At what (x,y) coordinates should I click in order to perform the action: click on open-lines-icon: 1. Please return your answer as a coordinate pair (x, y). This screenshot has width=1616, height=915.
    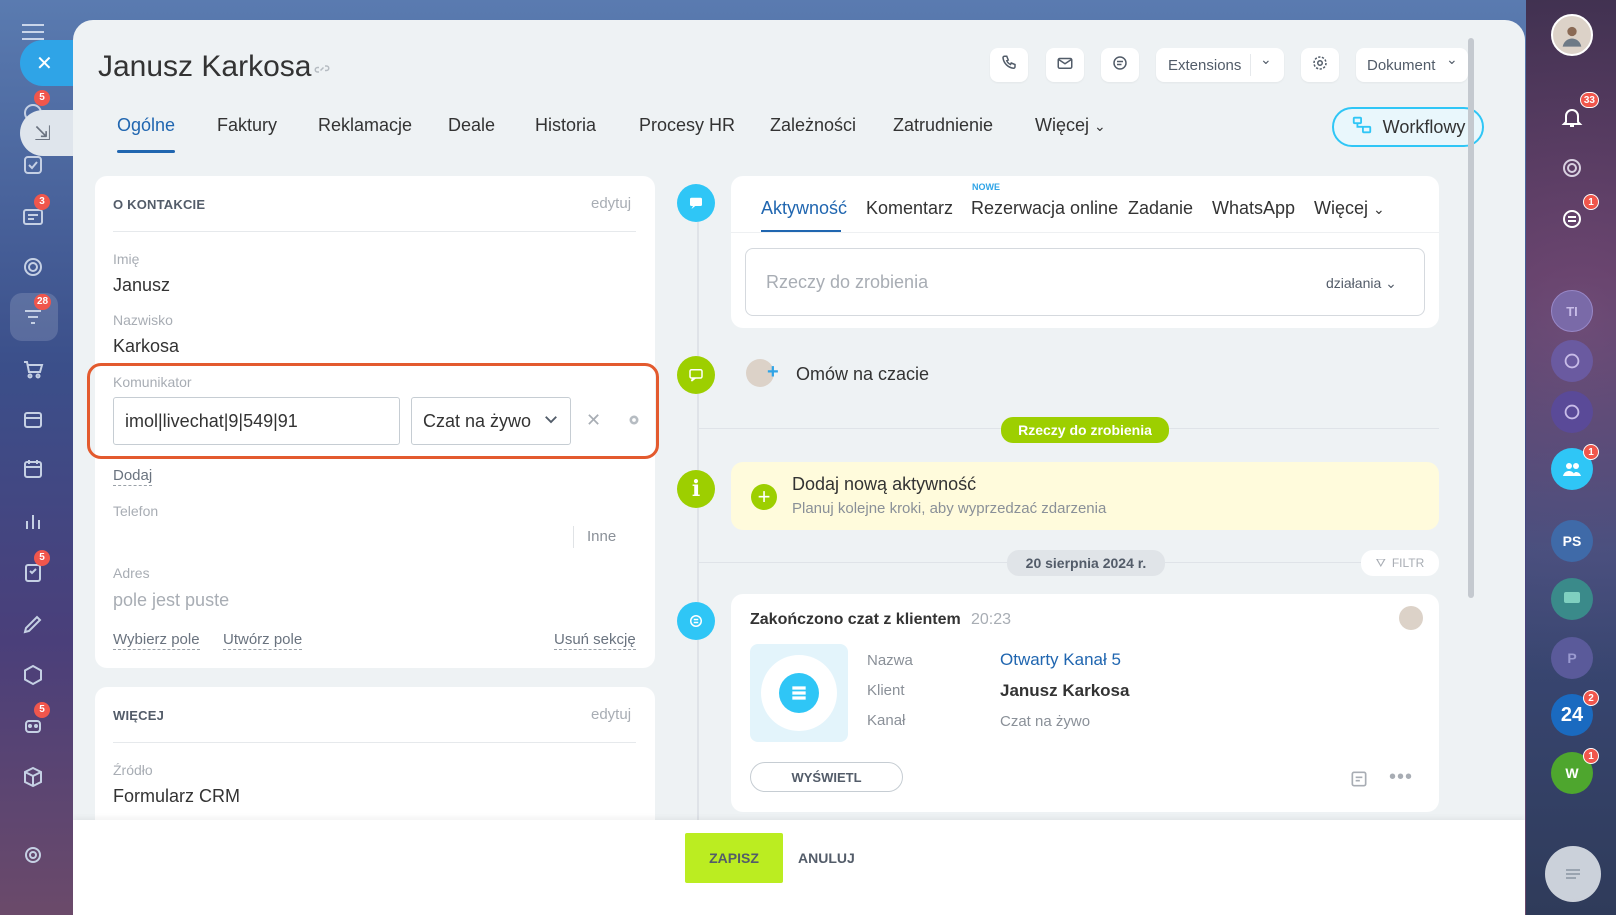
    Looking at the image, I should click on (1575, 217).